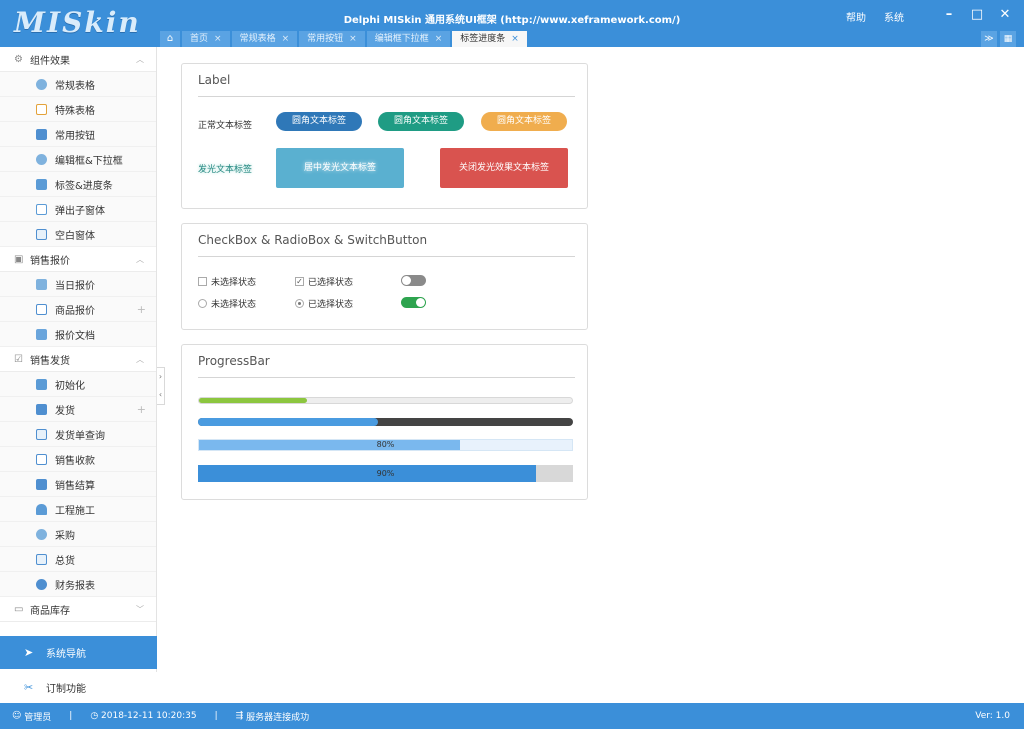 This screenshot has width=1024, height=729. Describe the element at coordinates (78, 459) in the screenshot. I see `sidebar-item-sales-receipt: 销售收款` at that location.